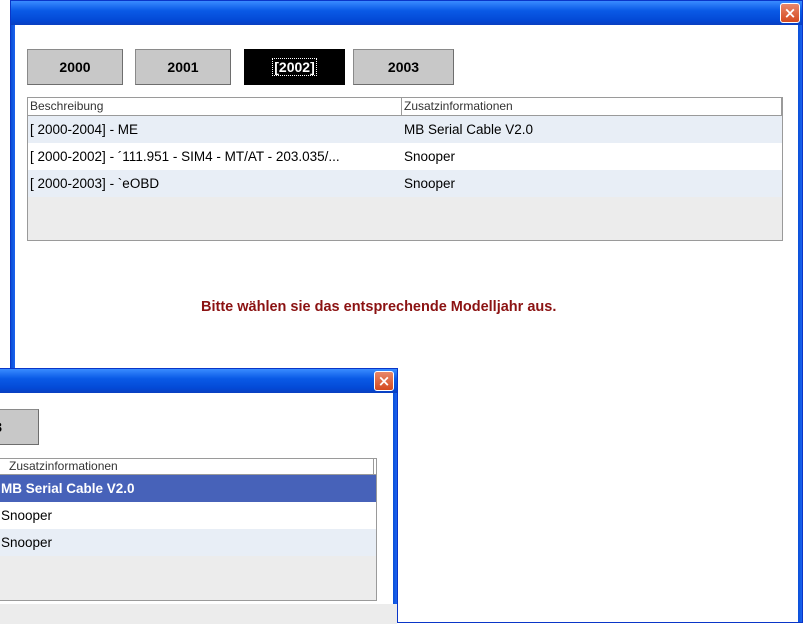 The height and width of the screenshot is (624, 803). I want to click on column-header-beschreibung: Beschreibung, so click(215, 106).